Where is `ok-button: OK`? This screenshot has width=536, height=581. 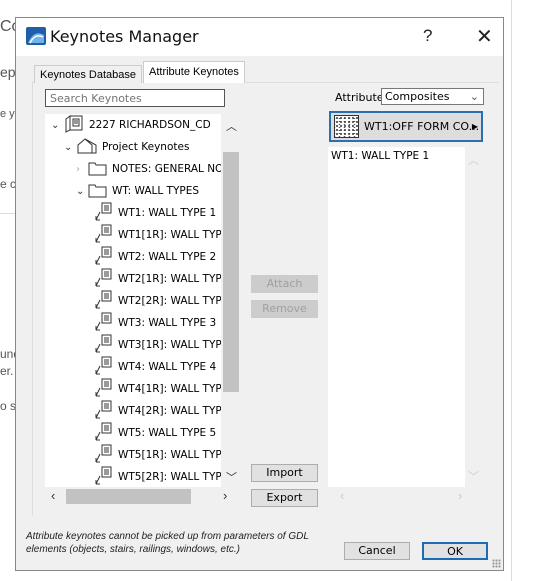
ok-button: OK is located at coordinates (455, 551).